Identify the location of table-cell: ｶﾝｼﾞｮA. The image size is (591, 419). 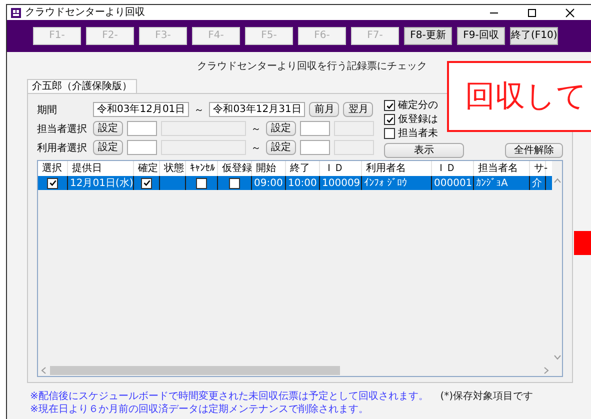
(502, 183).